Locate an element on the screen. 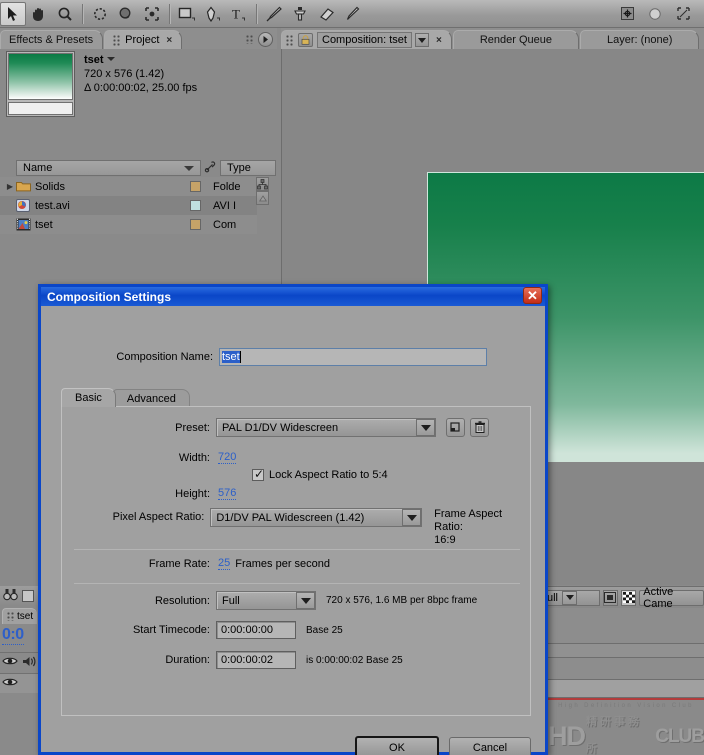 This screenshot has height=755, width=704. rotate-tool-icon is located at coordinates (100, 14).